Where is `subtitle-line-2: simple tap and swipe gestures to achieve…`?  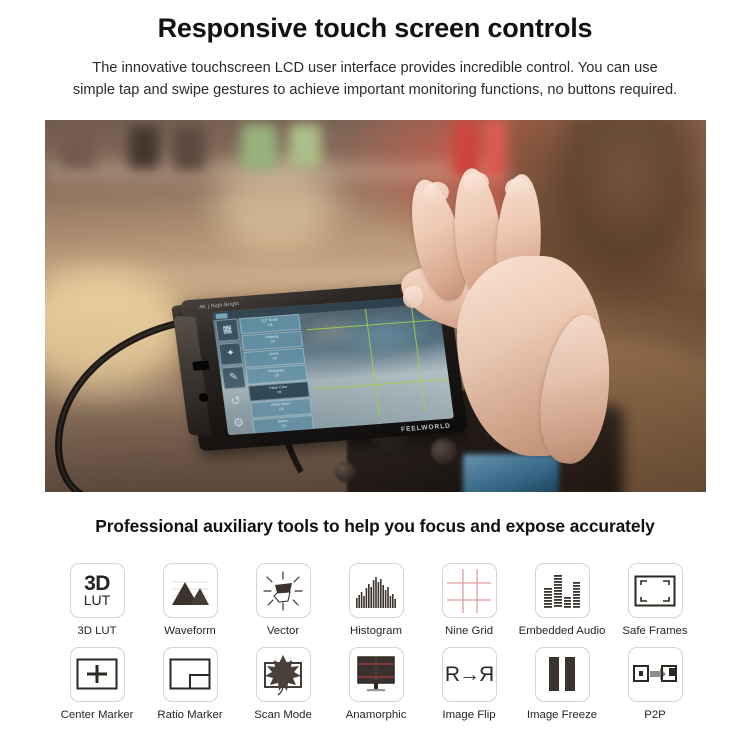 subtitle-line-2: simple tap and swipe gestures to achieve… is located at coordinates (375, 89).